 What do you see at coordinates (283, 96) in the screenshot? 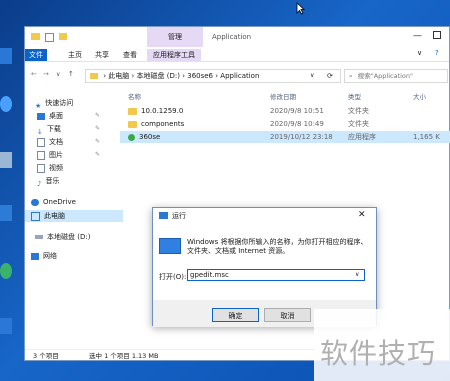
I see `column-date: 修改日期` at bounding box center [283, 96].